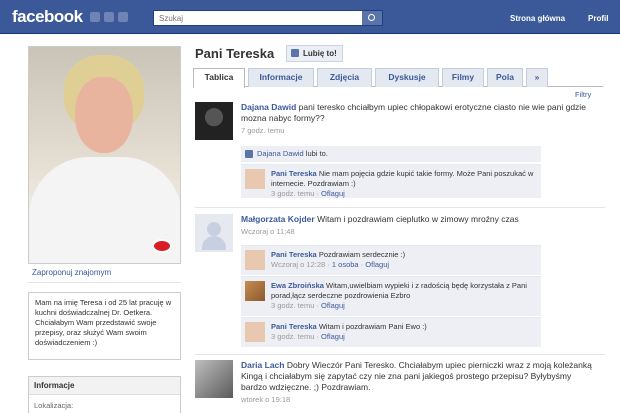 The image size is (620, 413). I want to click on notification-icons, so click(109, 17).